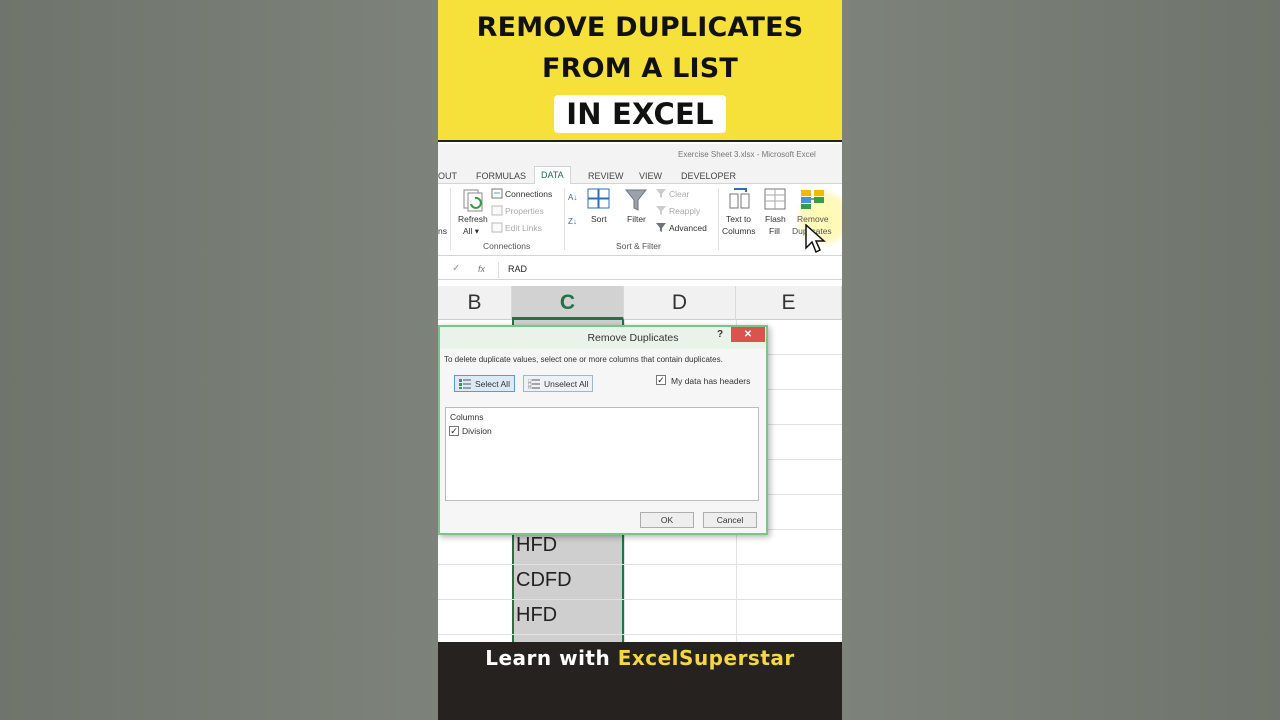  Describe the element at coordinates (730, 520) in the screenshot. I see `cancel-button: Cancel` at that location.